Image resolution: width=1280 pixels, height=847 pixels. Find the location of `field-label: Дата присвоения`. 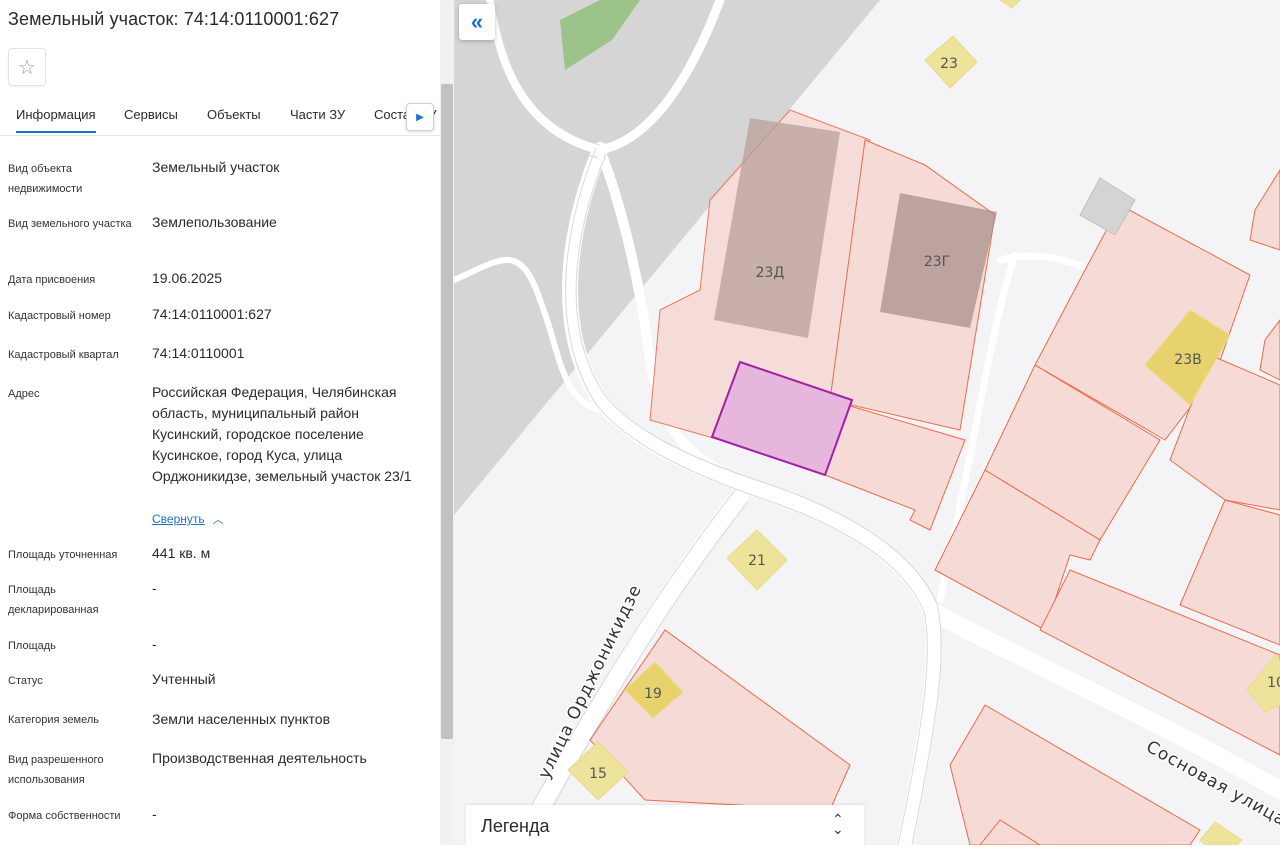

field-label: Дата присвоения is located at coordinates (52, 280).